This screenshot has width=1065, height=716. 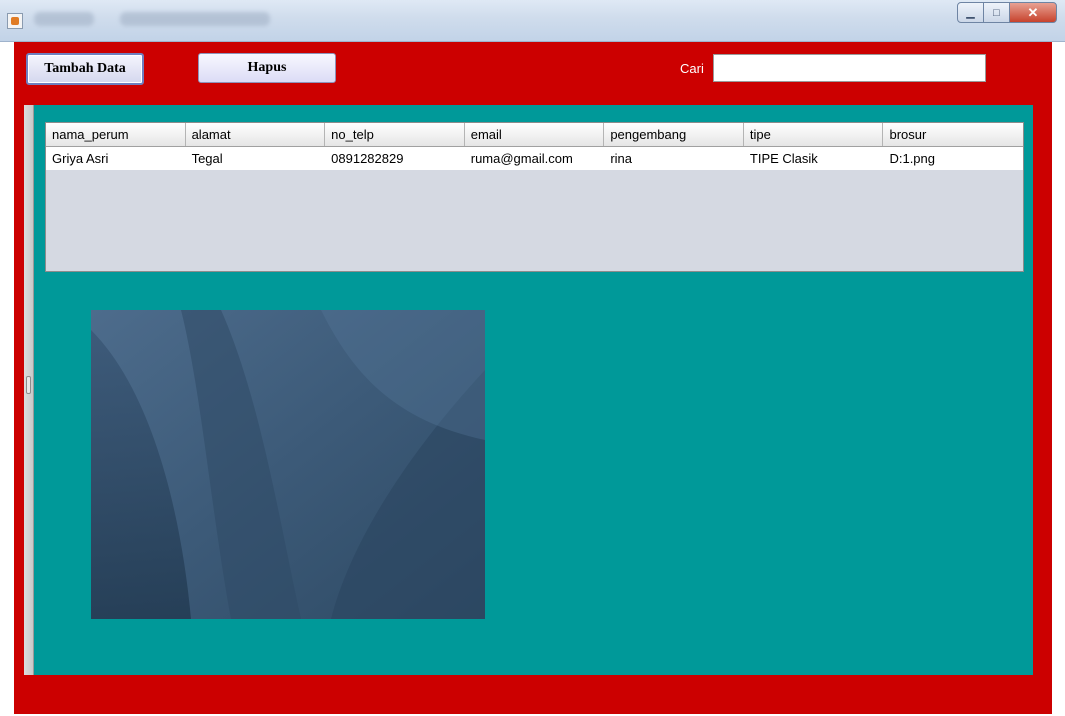 I want to click on table-cell: D:1.png, so click(x=953, y=158).